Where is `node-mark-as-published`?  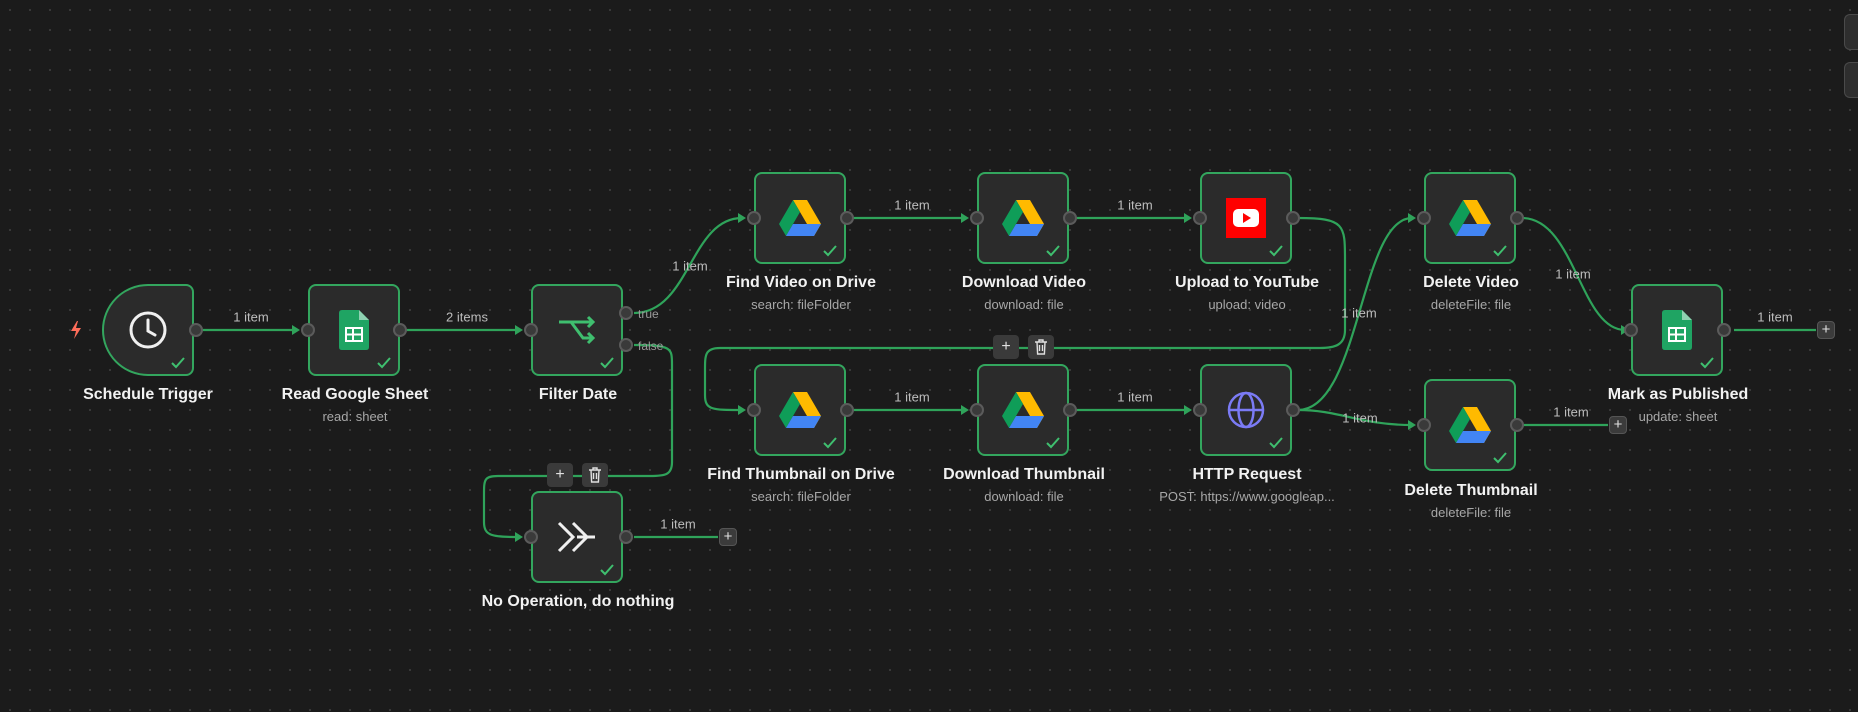 node-mark-as-published is located at coordinates (1677, 330).